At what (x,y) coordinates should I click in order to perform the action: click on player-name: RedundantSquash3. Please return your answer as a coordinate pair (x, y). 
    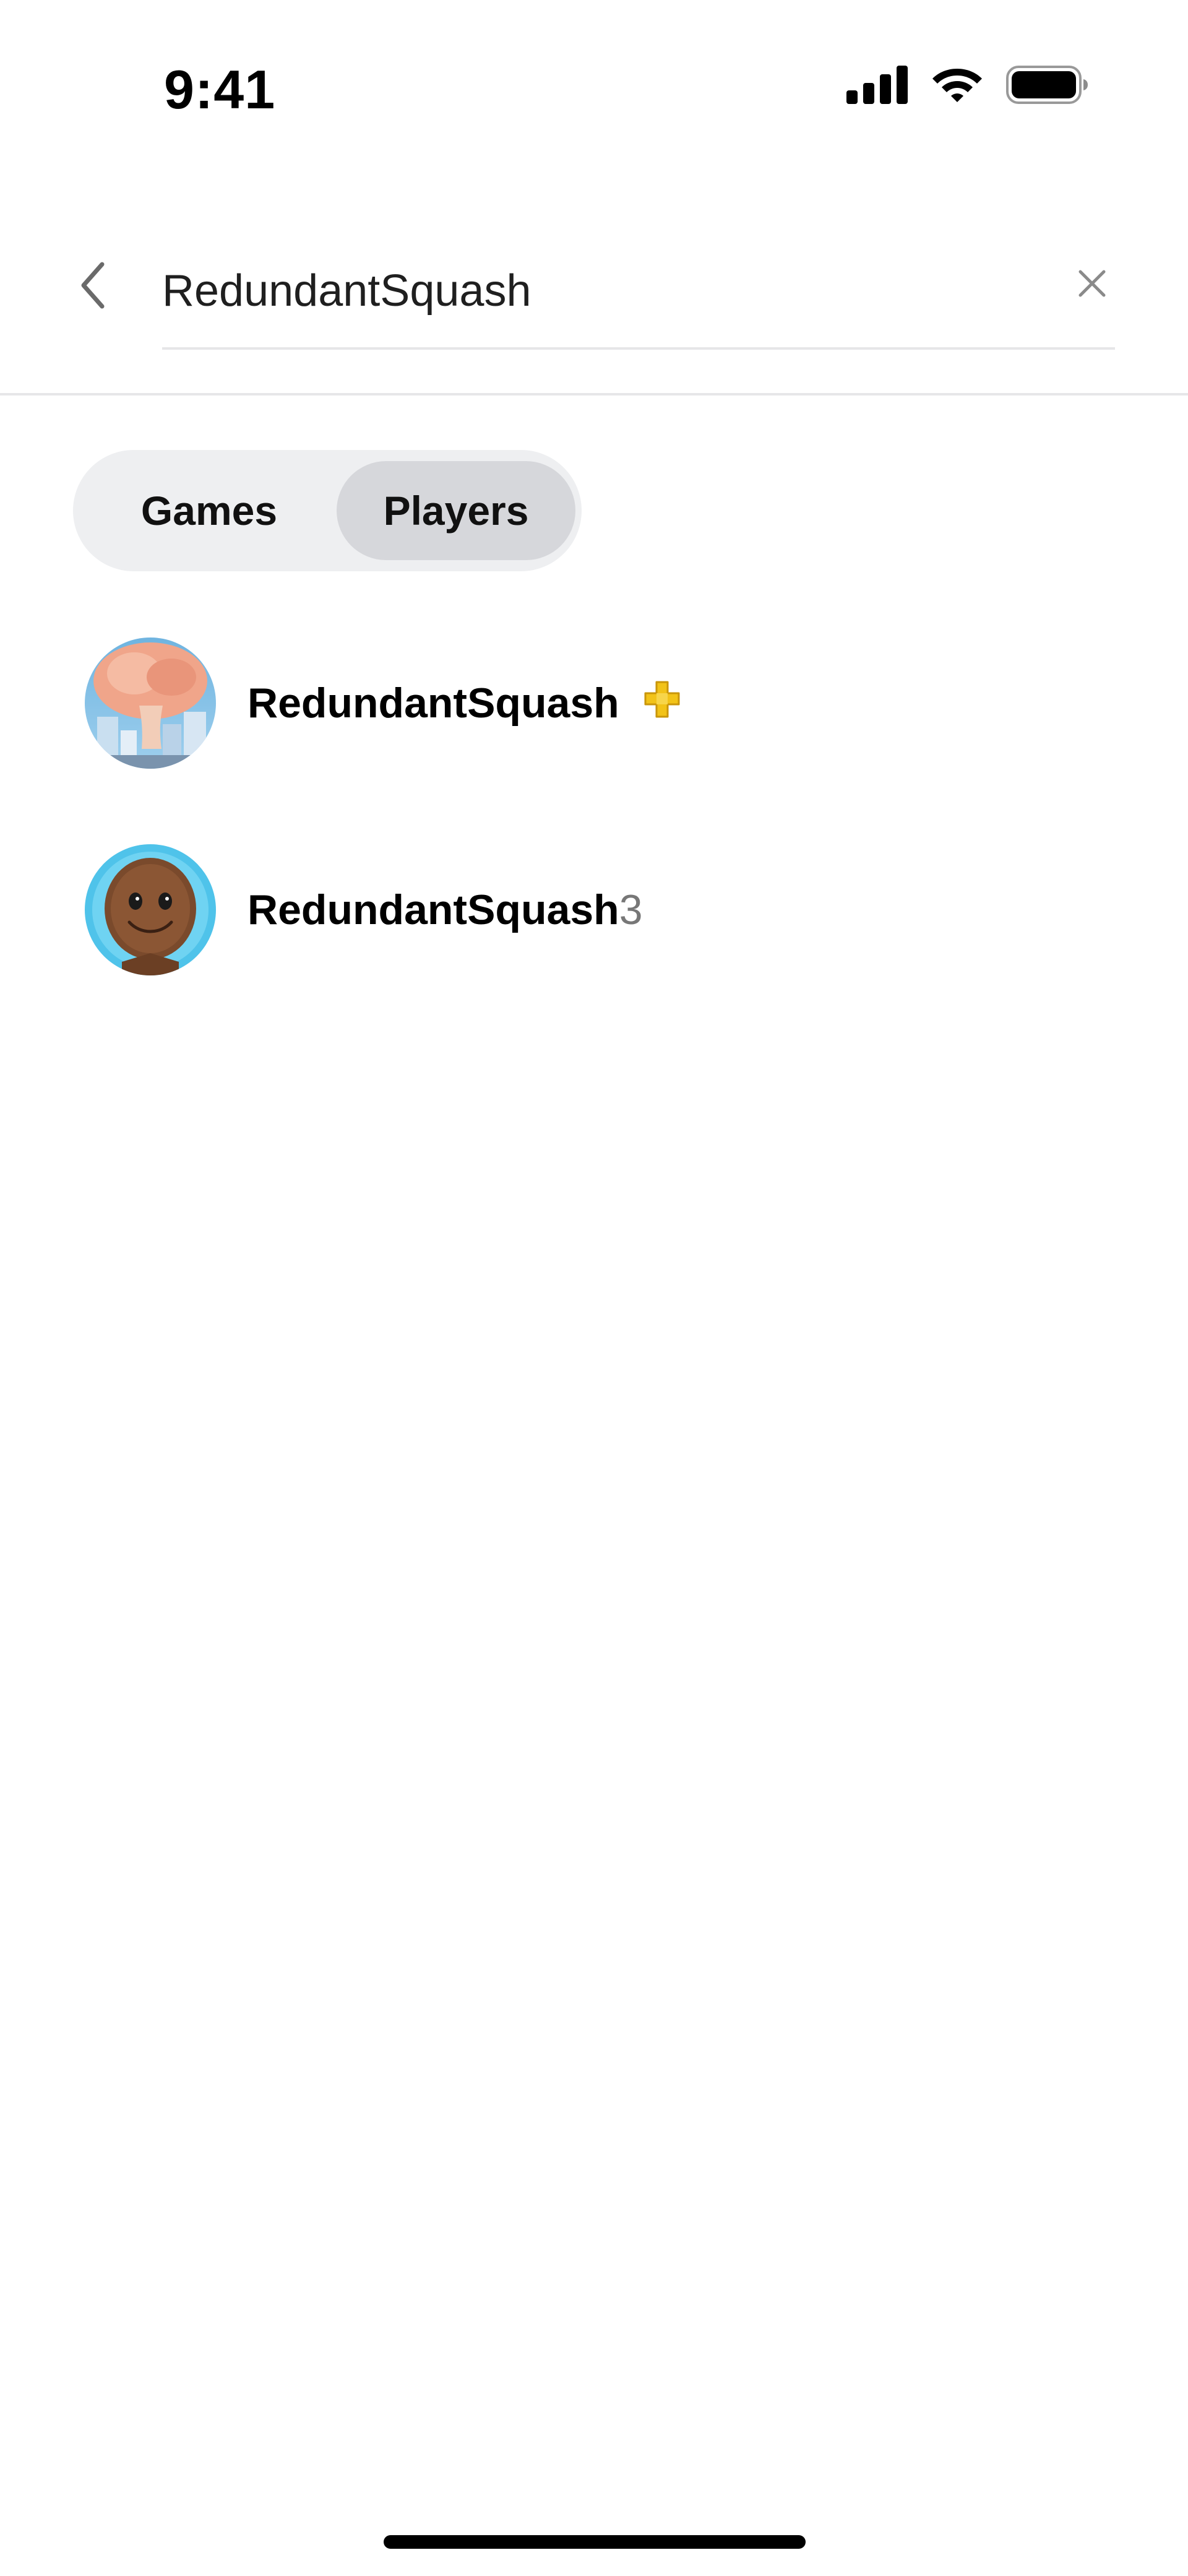
    Looking at the image, I should click on (445, 910).